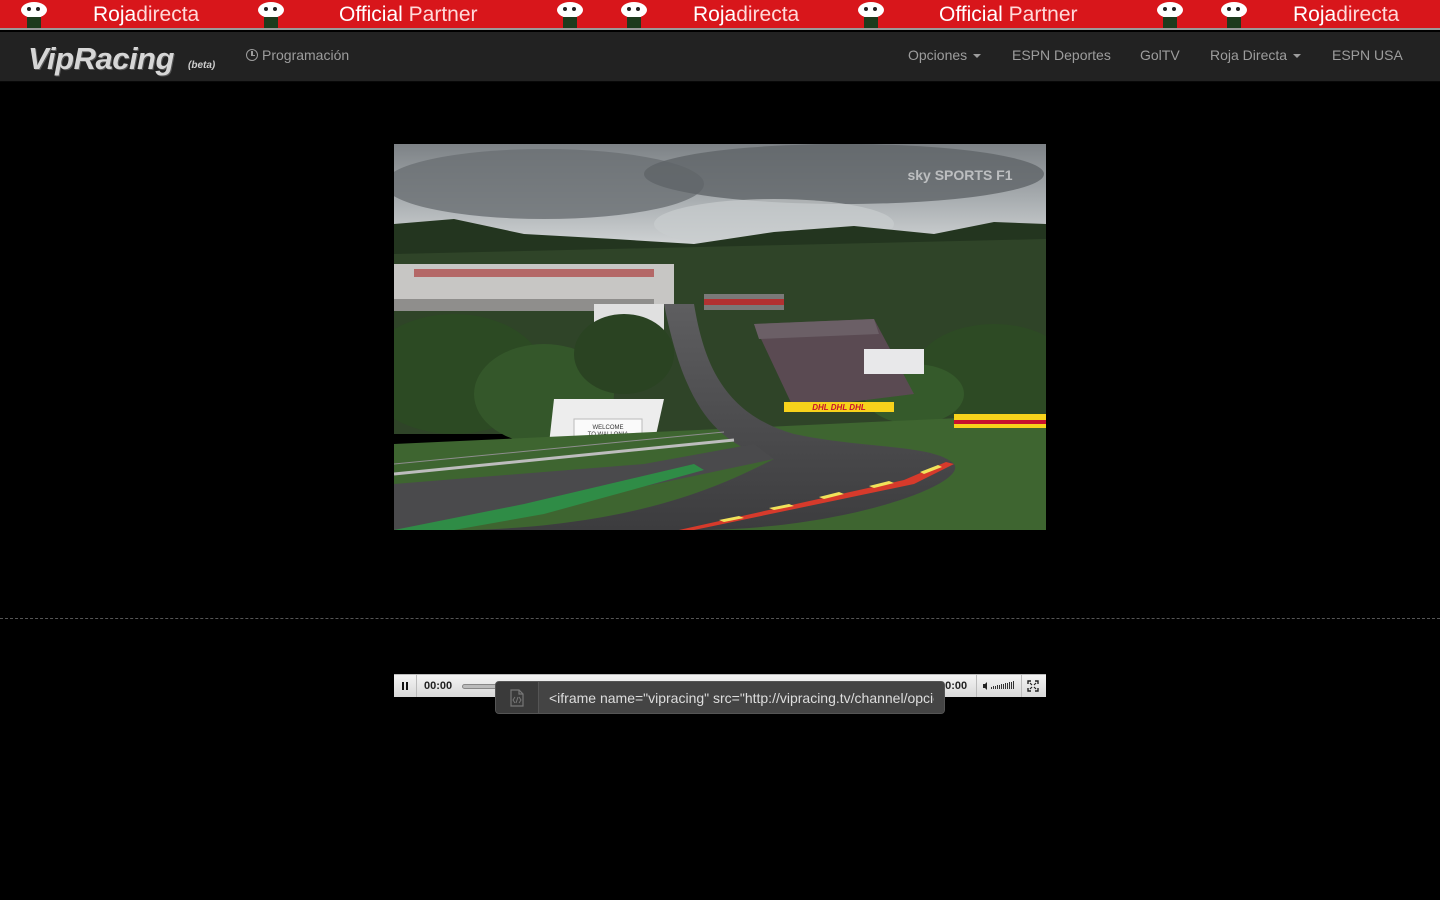 The height and width of the screenshot is (900, 1440). Describe the element at coordinates (1160, 55) in the screenshot. I see `nav-goltv: GolTV` at that location.